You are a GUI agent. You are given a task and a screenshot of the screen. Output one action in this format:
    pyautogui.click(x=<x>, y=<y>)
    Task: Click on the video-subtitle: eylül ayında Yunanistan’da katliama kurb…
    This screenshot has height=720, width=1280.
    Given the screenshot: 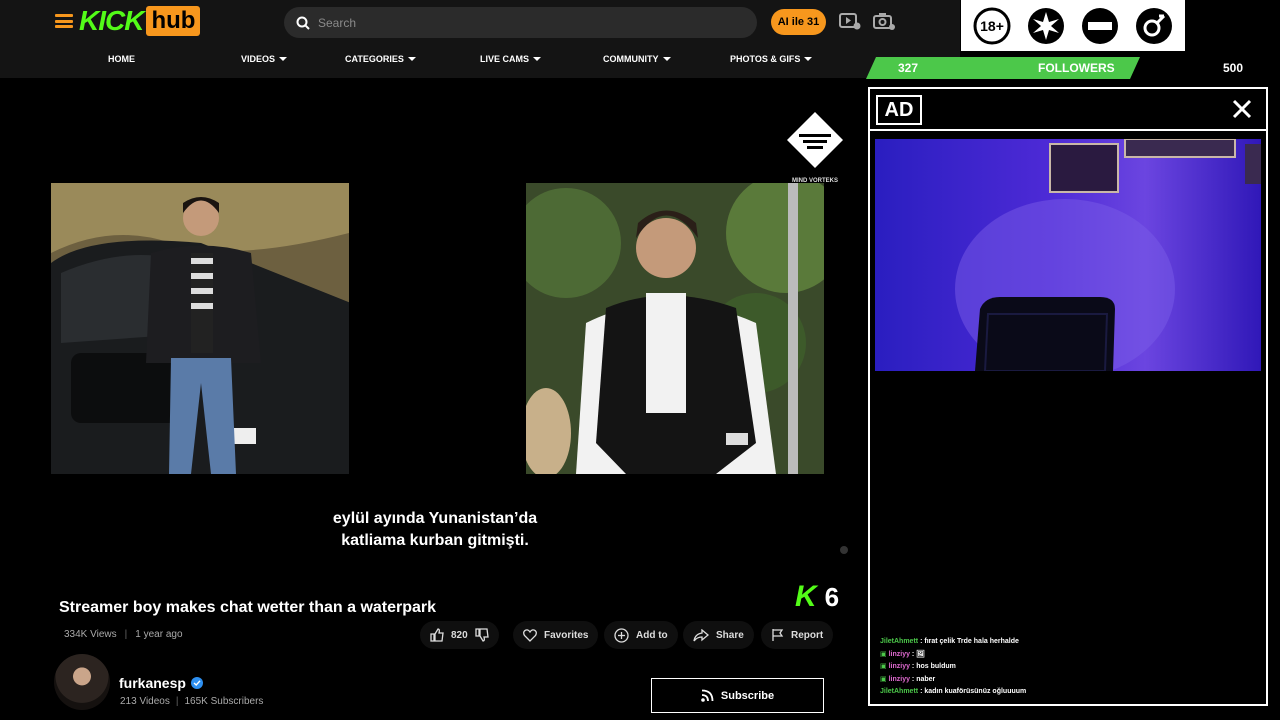 What is the action you would take?
    pyautogui.click(x=435, y=529)
    